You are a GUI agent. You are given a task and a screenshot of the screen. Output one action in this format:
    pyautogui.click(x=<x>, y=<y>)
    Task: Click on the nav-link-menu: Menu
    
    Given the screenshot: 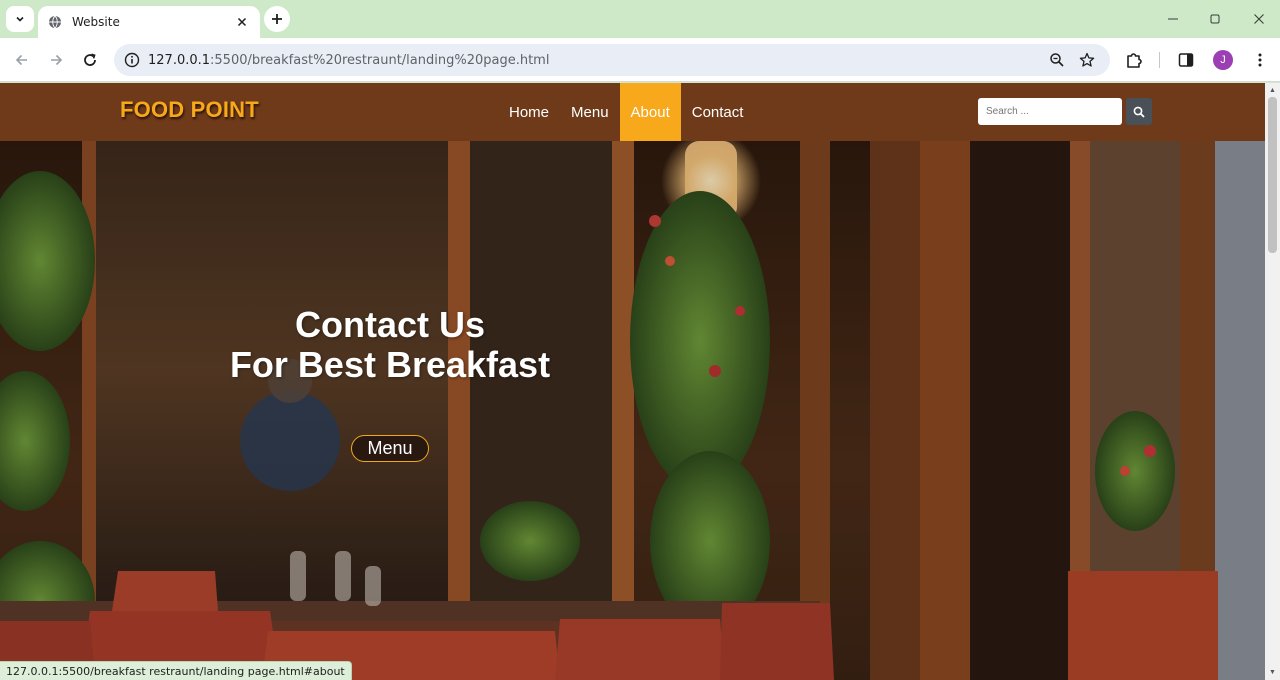 What is the action you would take?
    pyautogui.click(x=590, y=112)
    